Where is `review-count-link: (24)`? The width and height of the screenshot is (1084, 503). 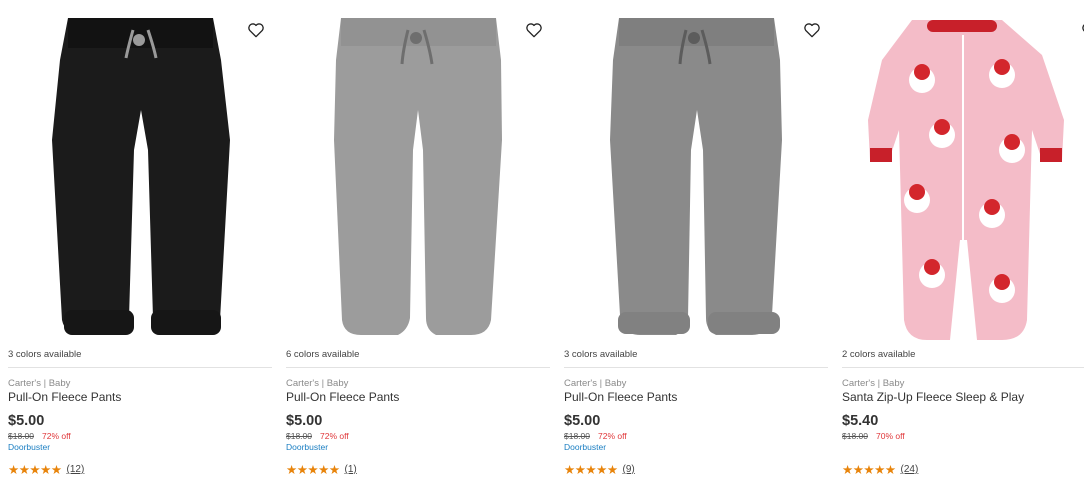 review-count-link: (24) is located at coordinates (910, 469).